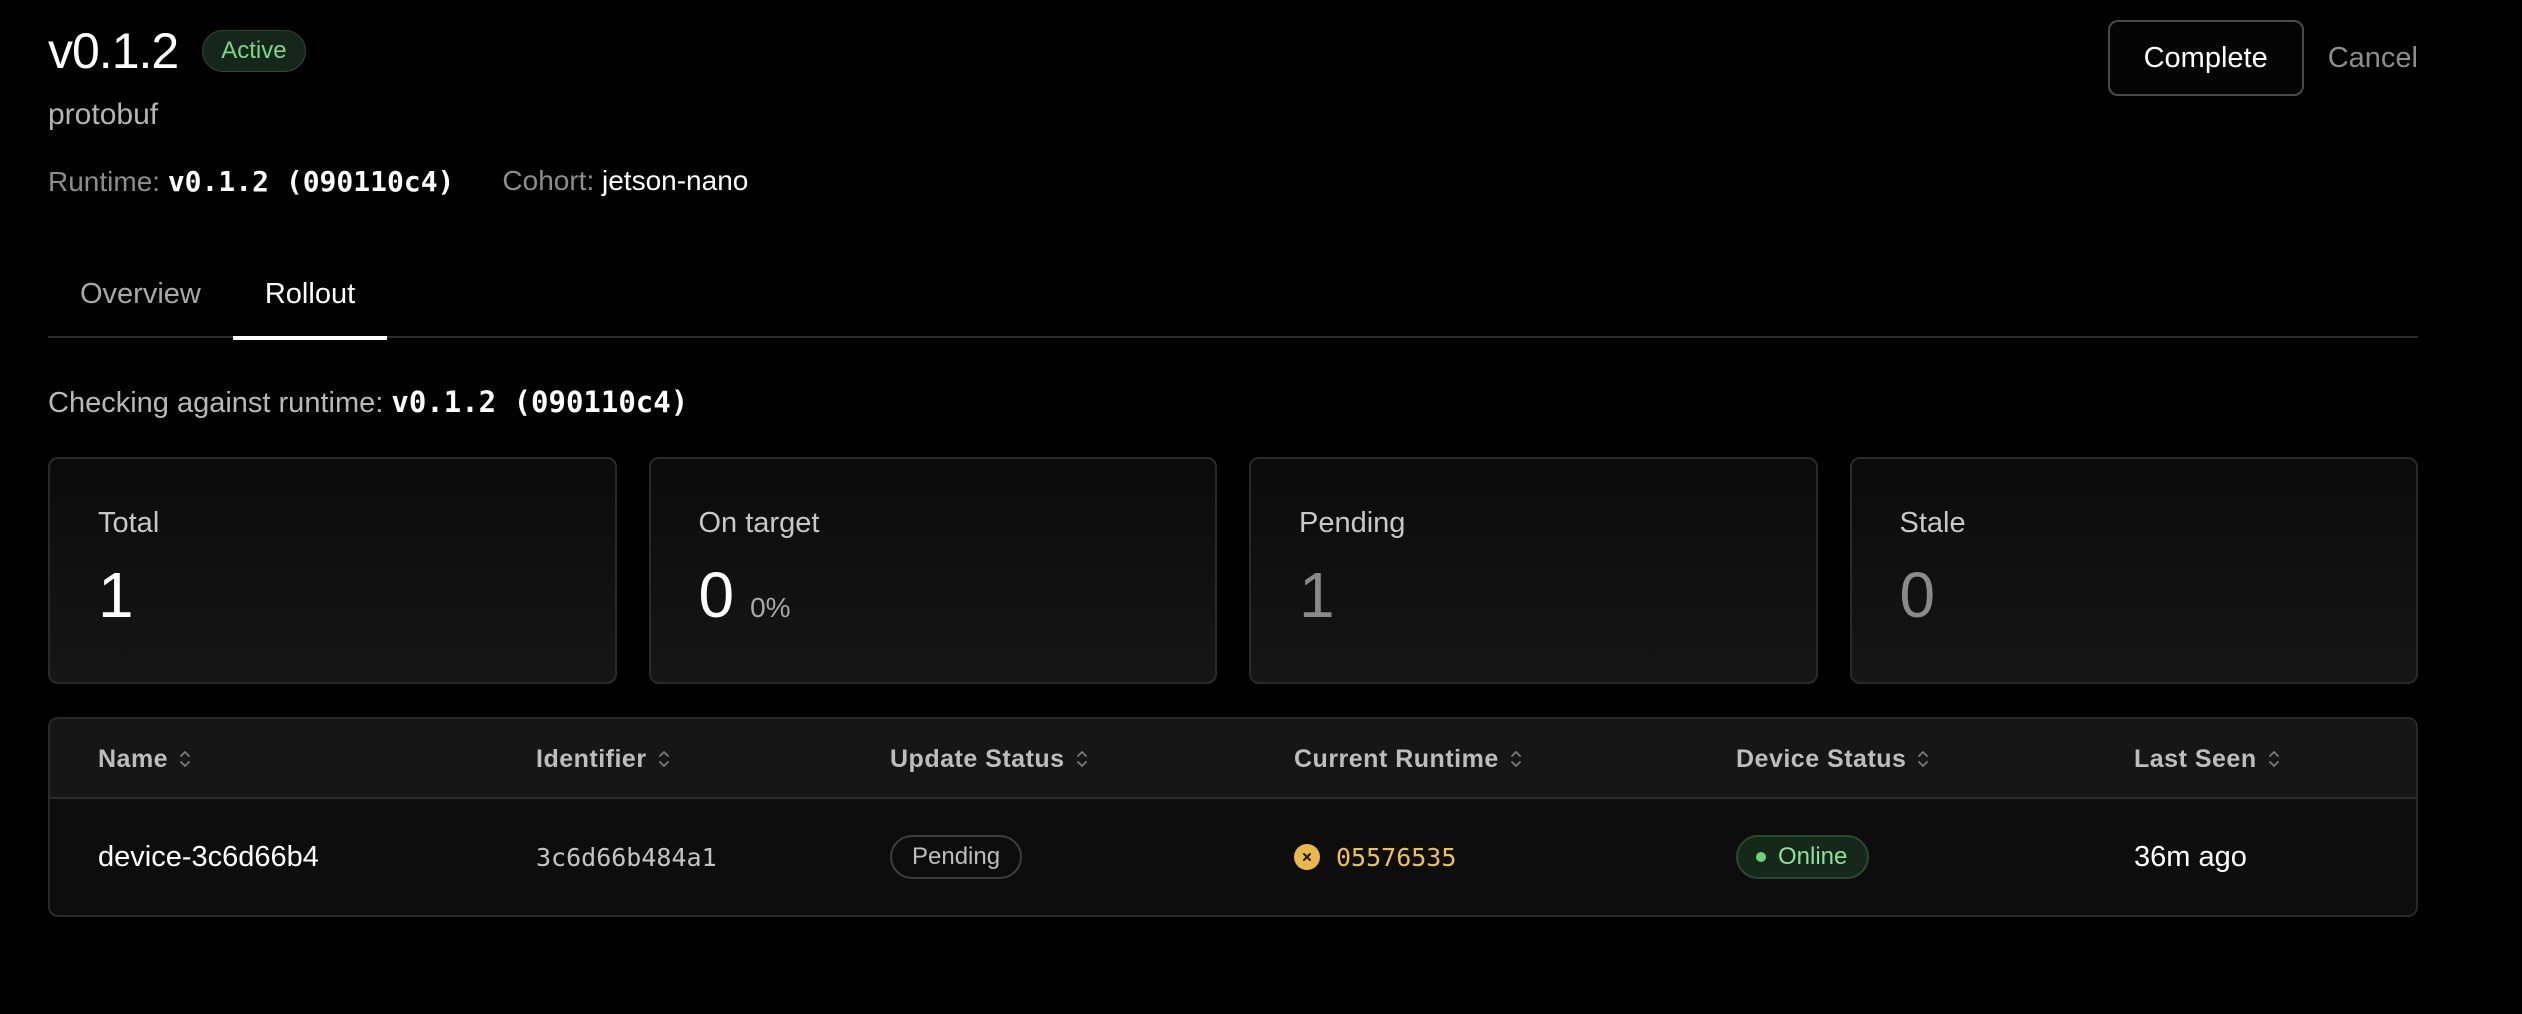 The width and height of the screenshot is (2522, 1014). What do you see at coordinates (1761, 857) in the screenshot?
I see `online-dot-icon` at bounding box center [1761, 857].